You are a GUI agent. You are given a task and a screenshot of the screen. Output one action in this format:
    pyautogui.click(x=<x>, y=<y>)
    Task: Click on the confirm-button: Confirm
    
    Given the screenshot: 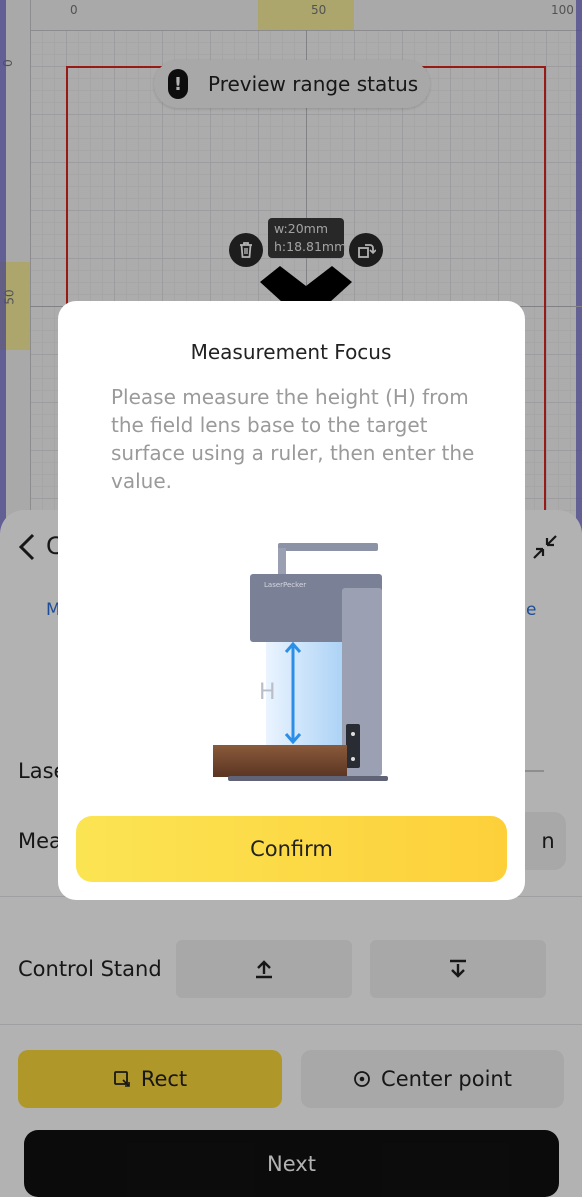 What is the action you would take?
    pyautogui.click(x=291, y=849)
    